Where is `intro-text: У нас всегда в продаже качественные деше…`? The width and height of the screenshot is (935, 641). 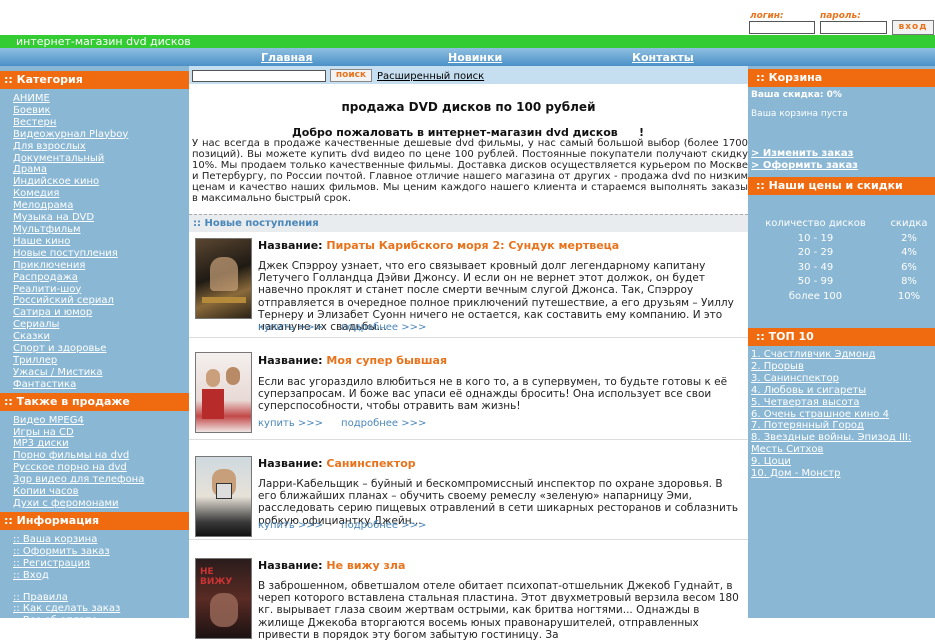 intro-text: У нас всегда в продаже качественные деше… is located at coordinates (470, 171).